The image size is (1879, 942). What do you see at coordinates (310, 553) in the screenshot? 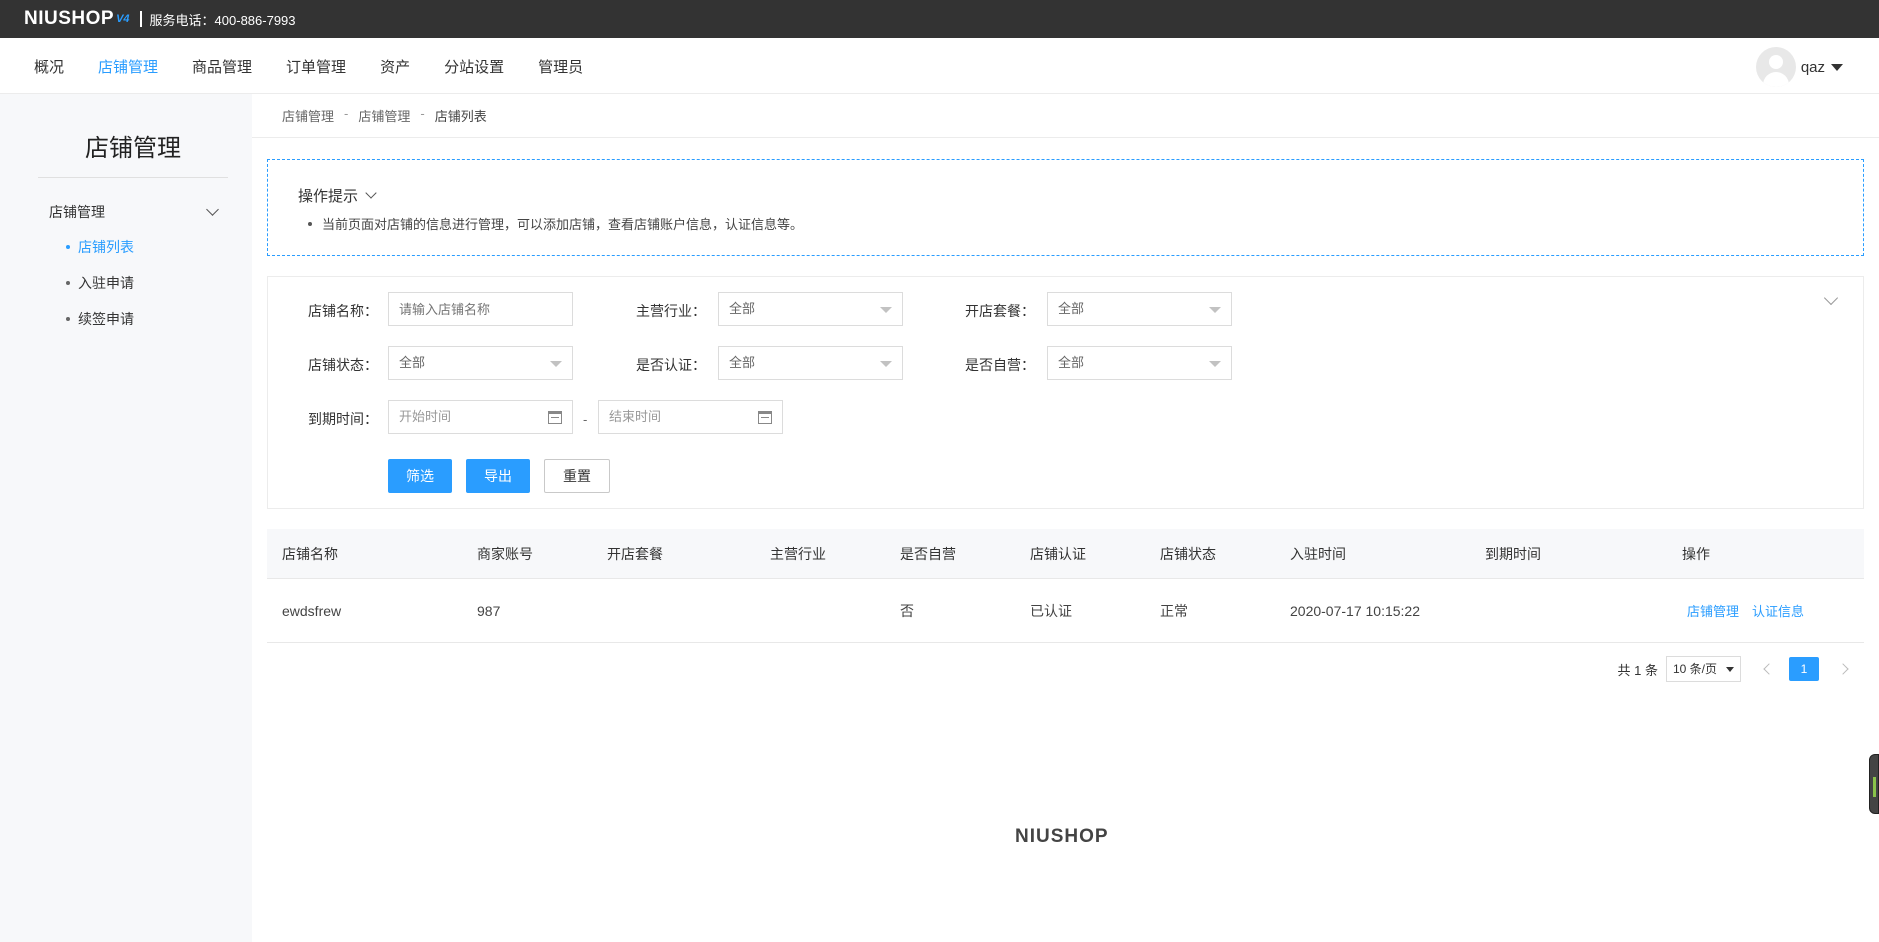
I see `column-header: 店铺名称` at bounding box center [310, 553].